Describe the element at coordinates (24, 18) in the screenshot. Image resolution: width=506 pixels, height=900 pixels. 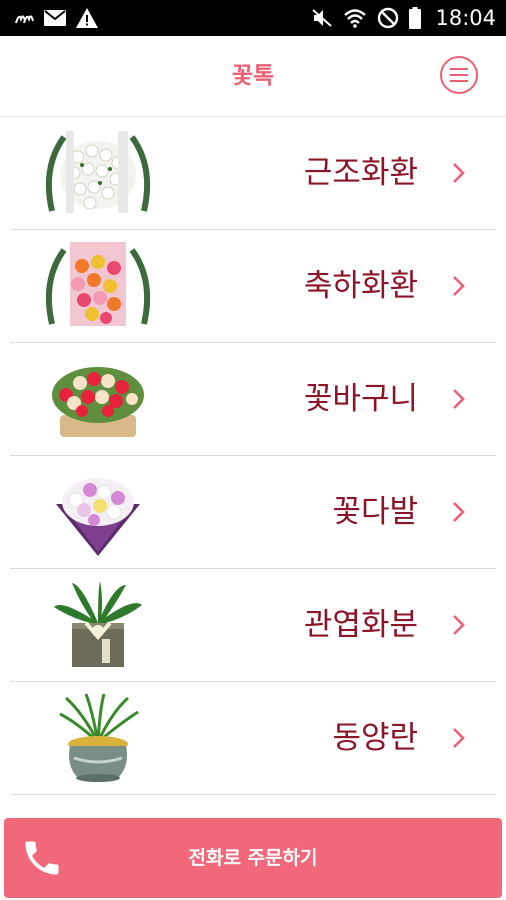
I see `carrier-logo-icon` at that location.